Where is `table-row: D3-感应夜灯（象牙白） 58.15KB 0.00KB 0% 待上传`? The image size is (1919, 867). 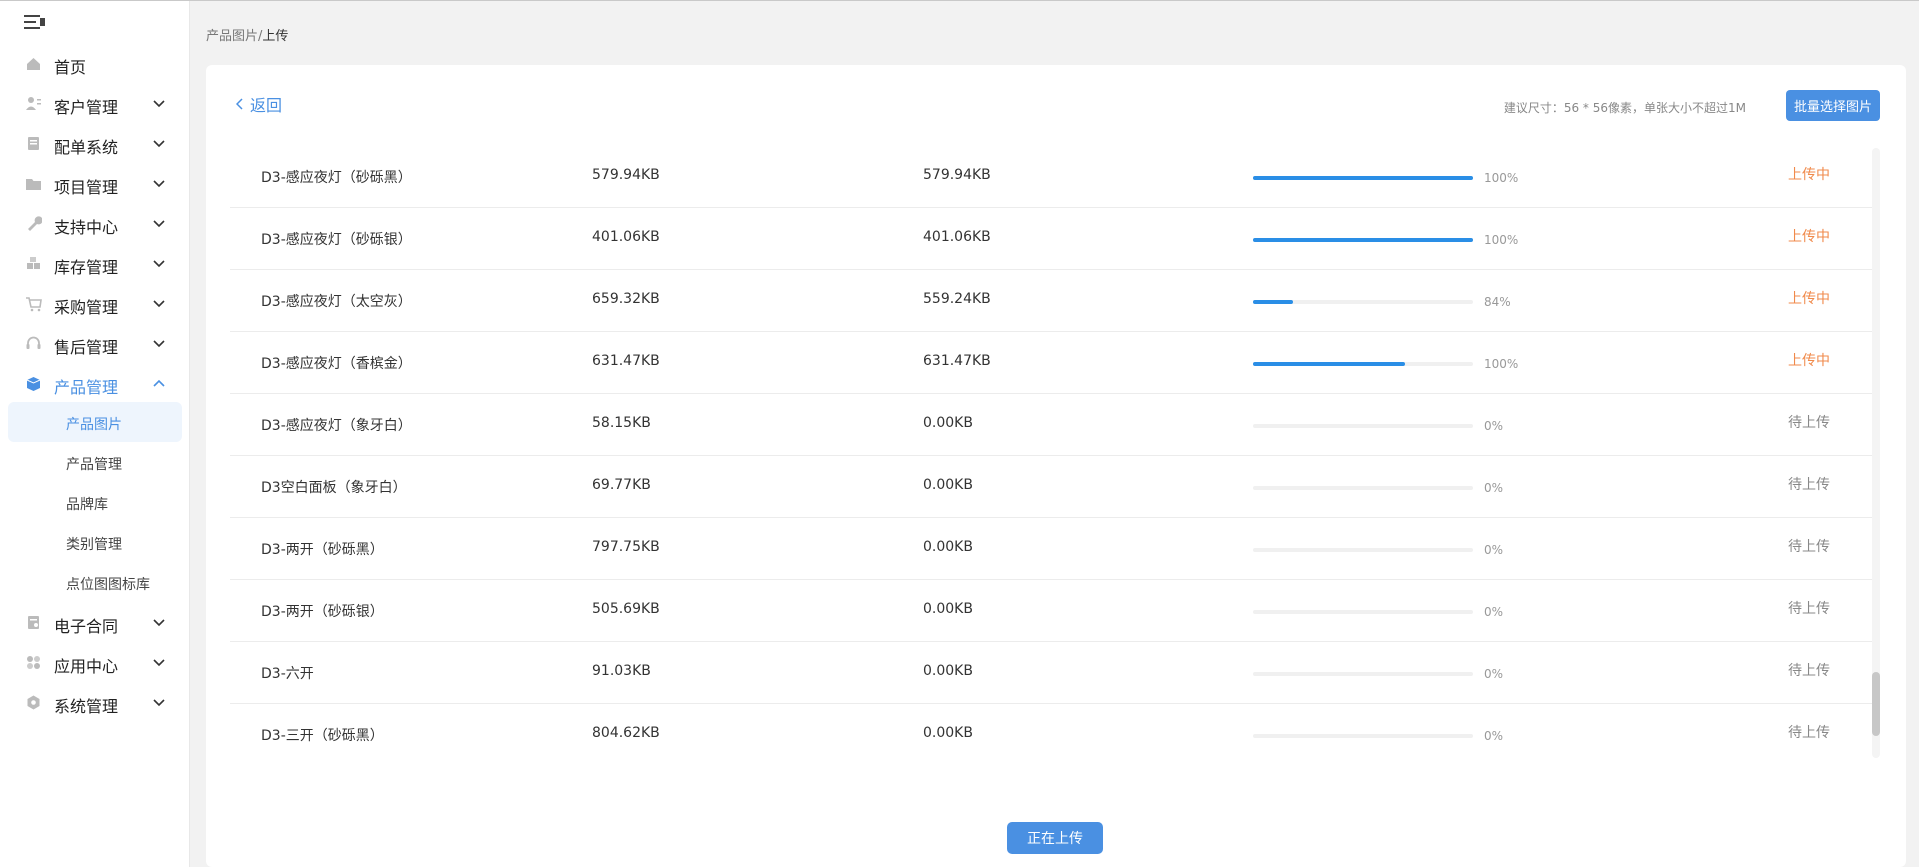
table-row: D3-感应夜灯（象牙白） 58.15KB 0.00KB 0% 待上传 is located at coordinates (1053, 425).